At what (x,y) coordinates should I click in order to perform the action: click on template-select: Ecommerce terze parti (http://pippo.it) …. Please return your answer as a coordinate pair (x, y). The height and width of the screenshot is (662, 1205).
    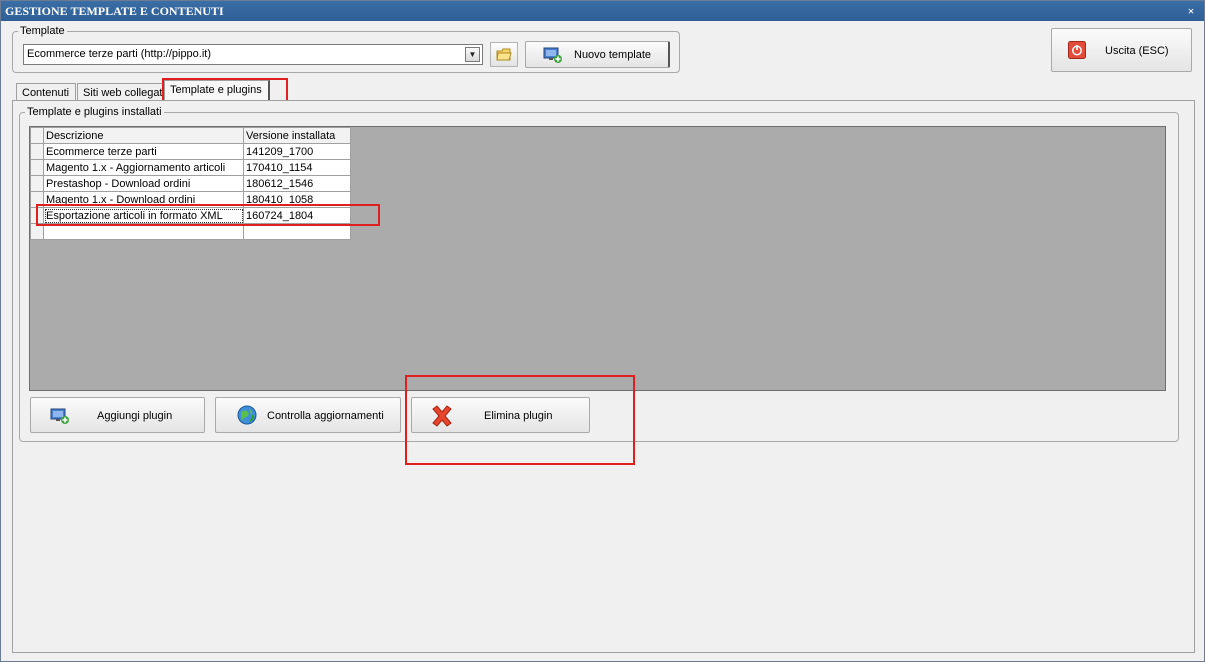
    Looking at the image, I should click on (253, 54).